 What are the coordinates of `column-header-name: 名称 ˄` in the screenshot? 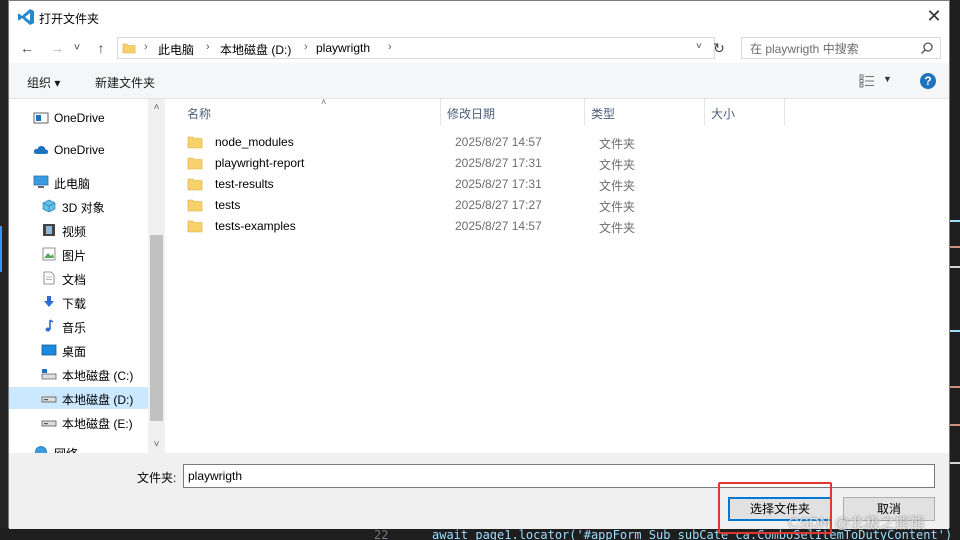 It's located at (311, 111).